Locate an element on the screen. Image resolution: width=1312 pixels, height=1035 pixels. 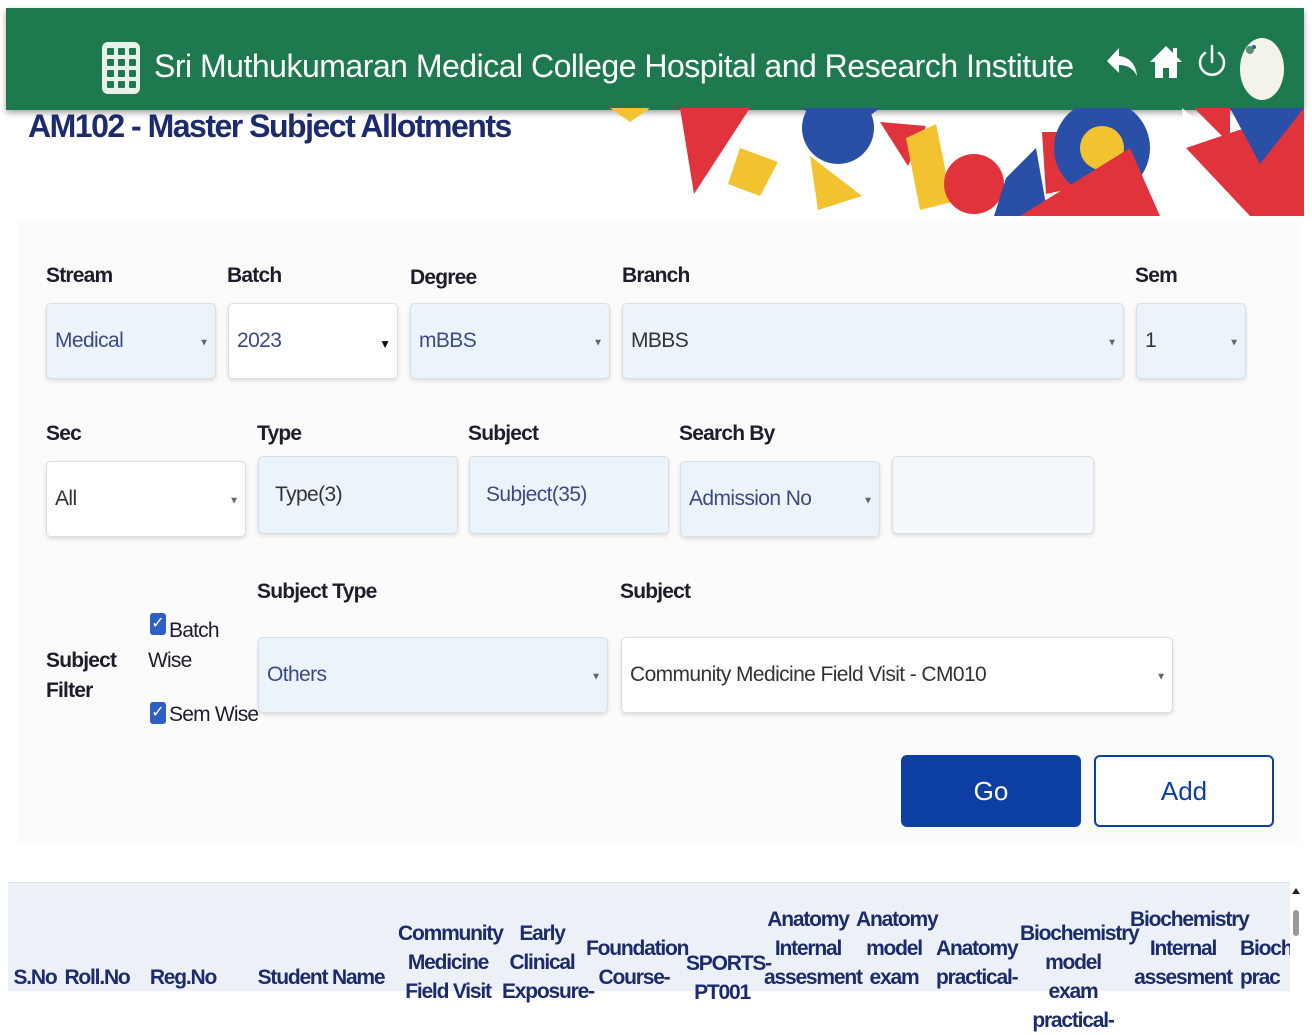
search-by-value: Admission No is located at coordinates (750, 498).